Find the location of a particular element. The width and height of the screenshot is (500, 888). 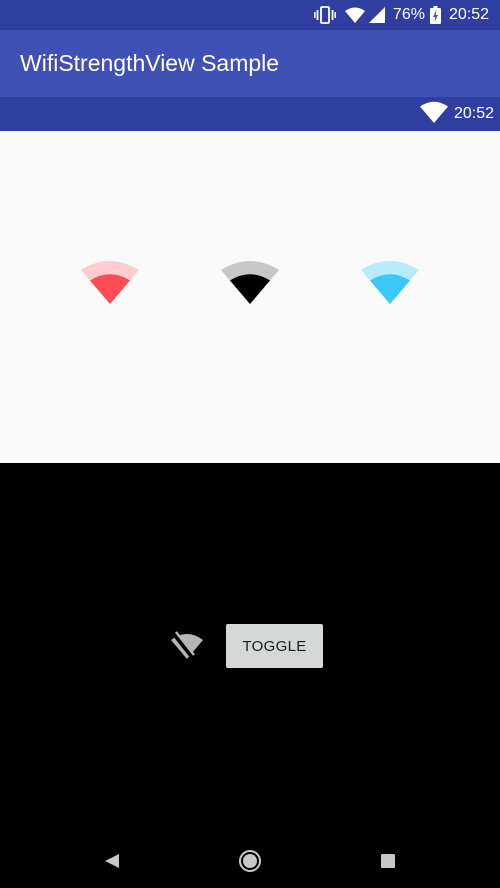

toggle-button: TOGGLE is located at coordinates (274, 646).